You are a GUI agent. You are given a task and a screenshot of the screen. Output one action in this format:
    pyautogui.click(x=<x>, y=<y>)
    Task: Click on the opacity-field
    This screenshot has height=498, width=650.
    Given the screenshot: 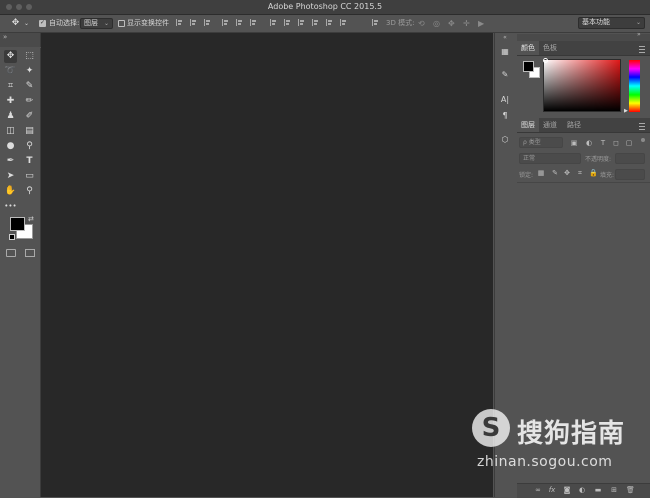 What is the action you would take?
    pyautogui.click(x=630, y=158)
    